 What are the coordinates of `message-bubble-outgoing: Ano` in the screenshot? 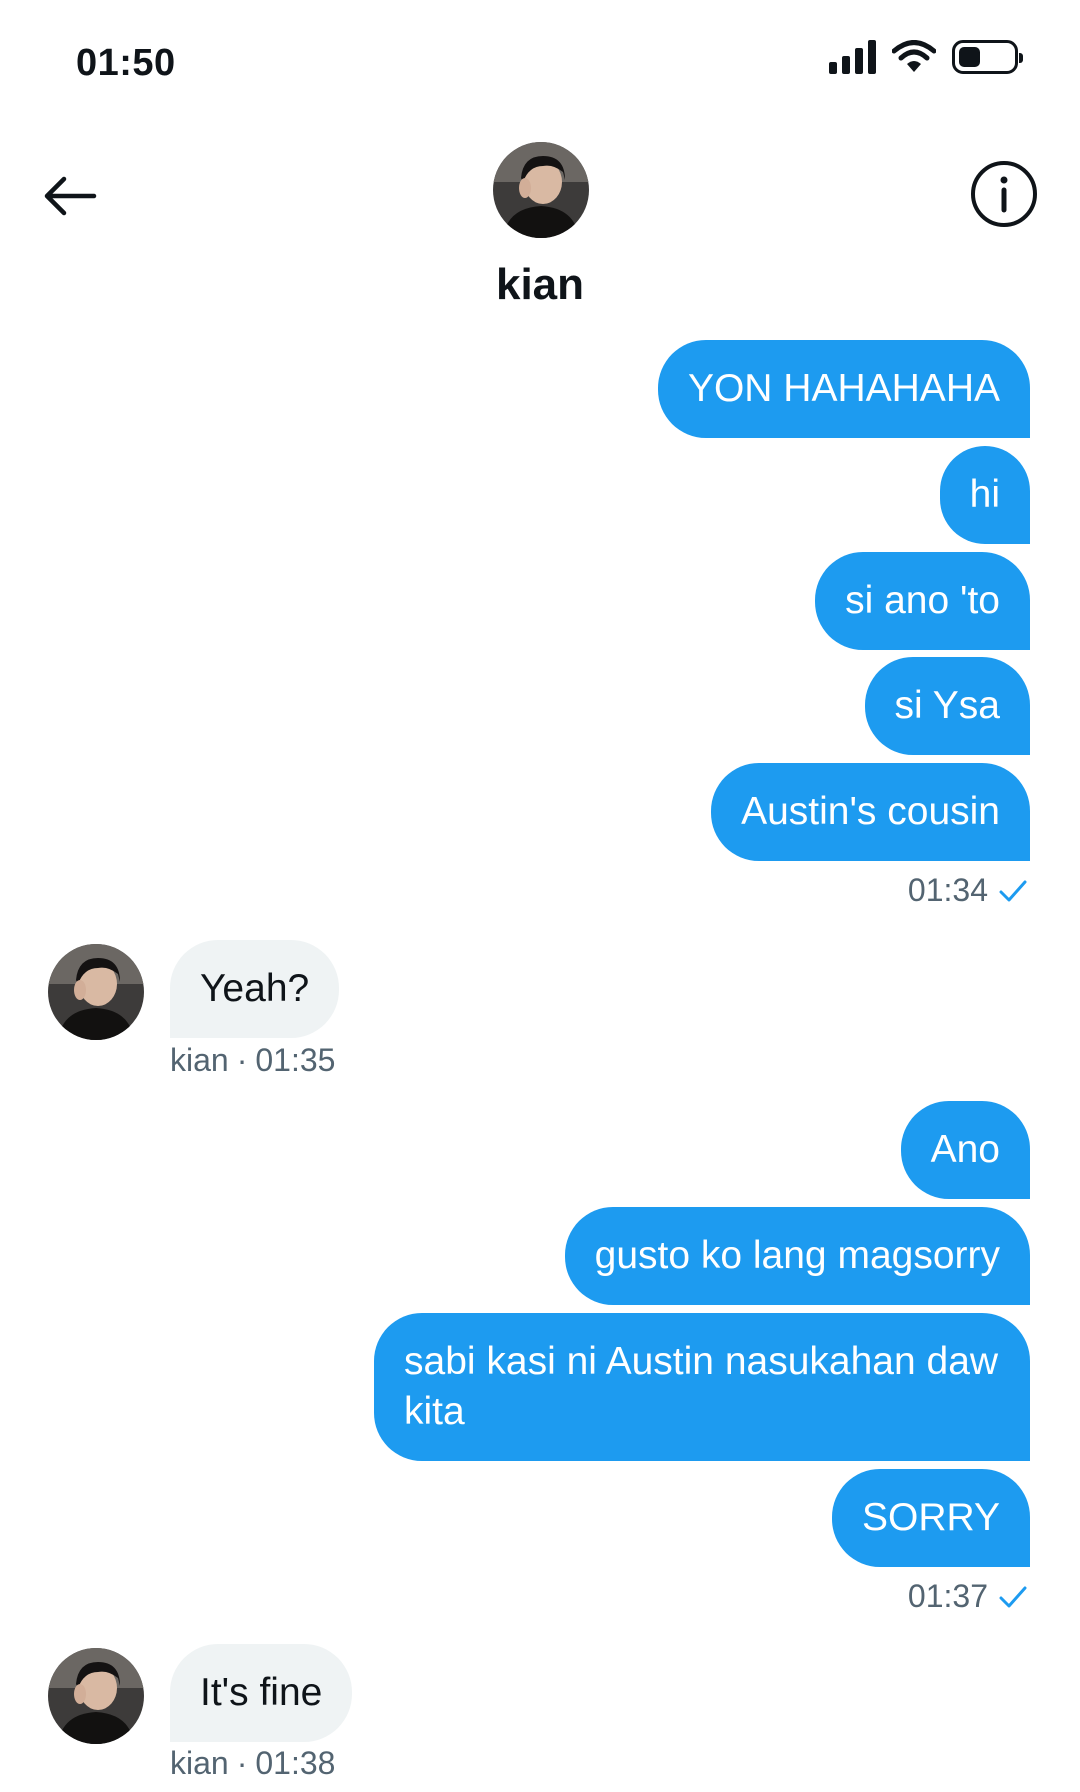 It's located at (965, 1150).